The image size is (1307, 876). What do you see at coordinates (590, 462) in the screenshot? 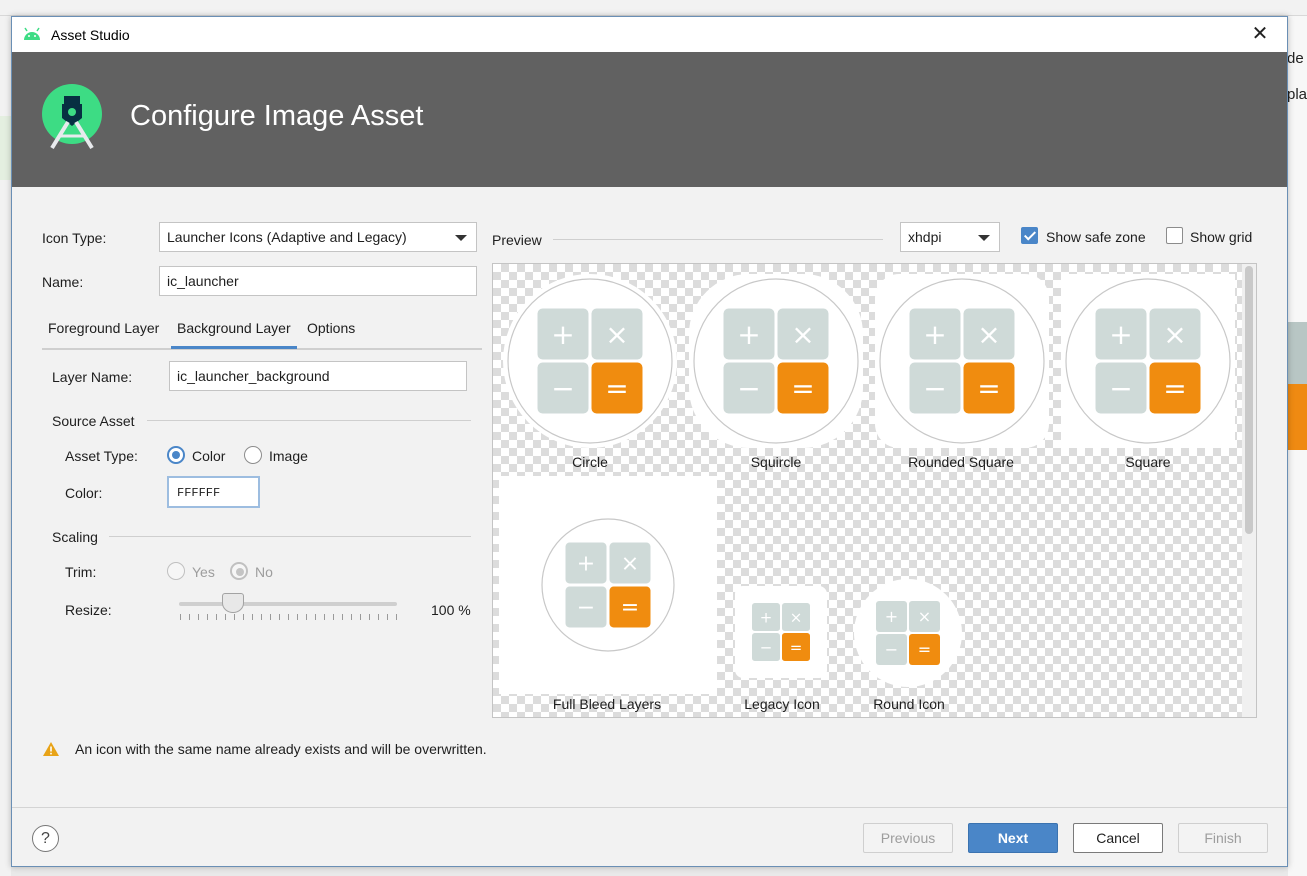
I see `circle-label: Circle` at bounding box center [590, 462].